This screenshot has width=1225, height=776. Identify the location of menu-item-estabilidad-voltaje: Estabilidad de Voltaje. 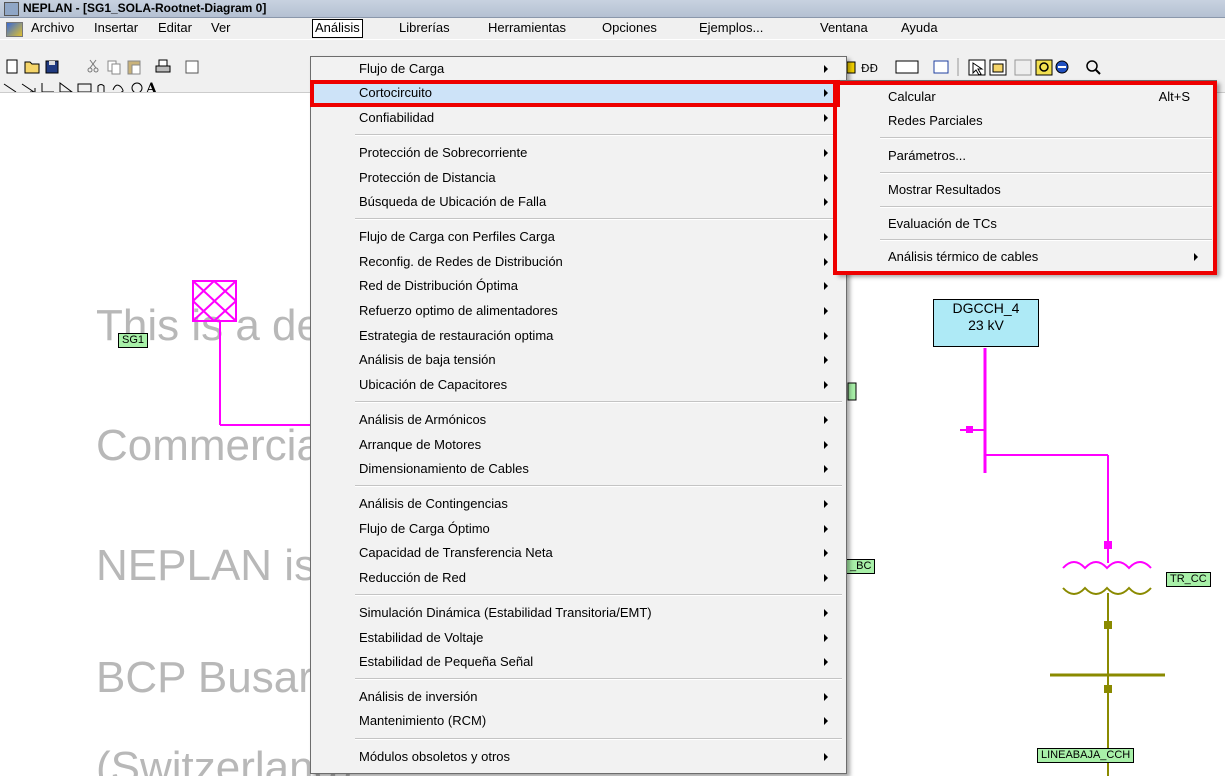
(578, 638).